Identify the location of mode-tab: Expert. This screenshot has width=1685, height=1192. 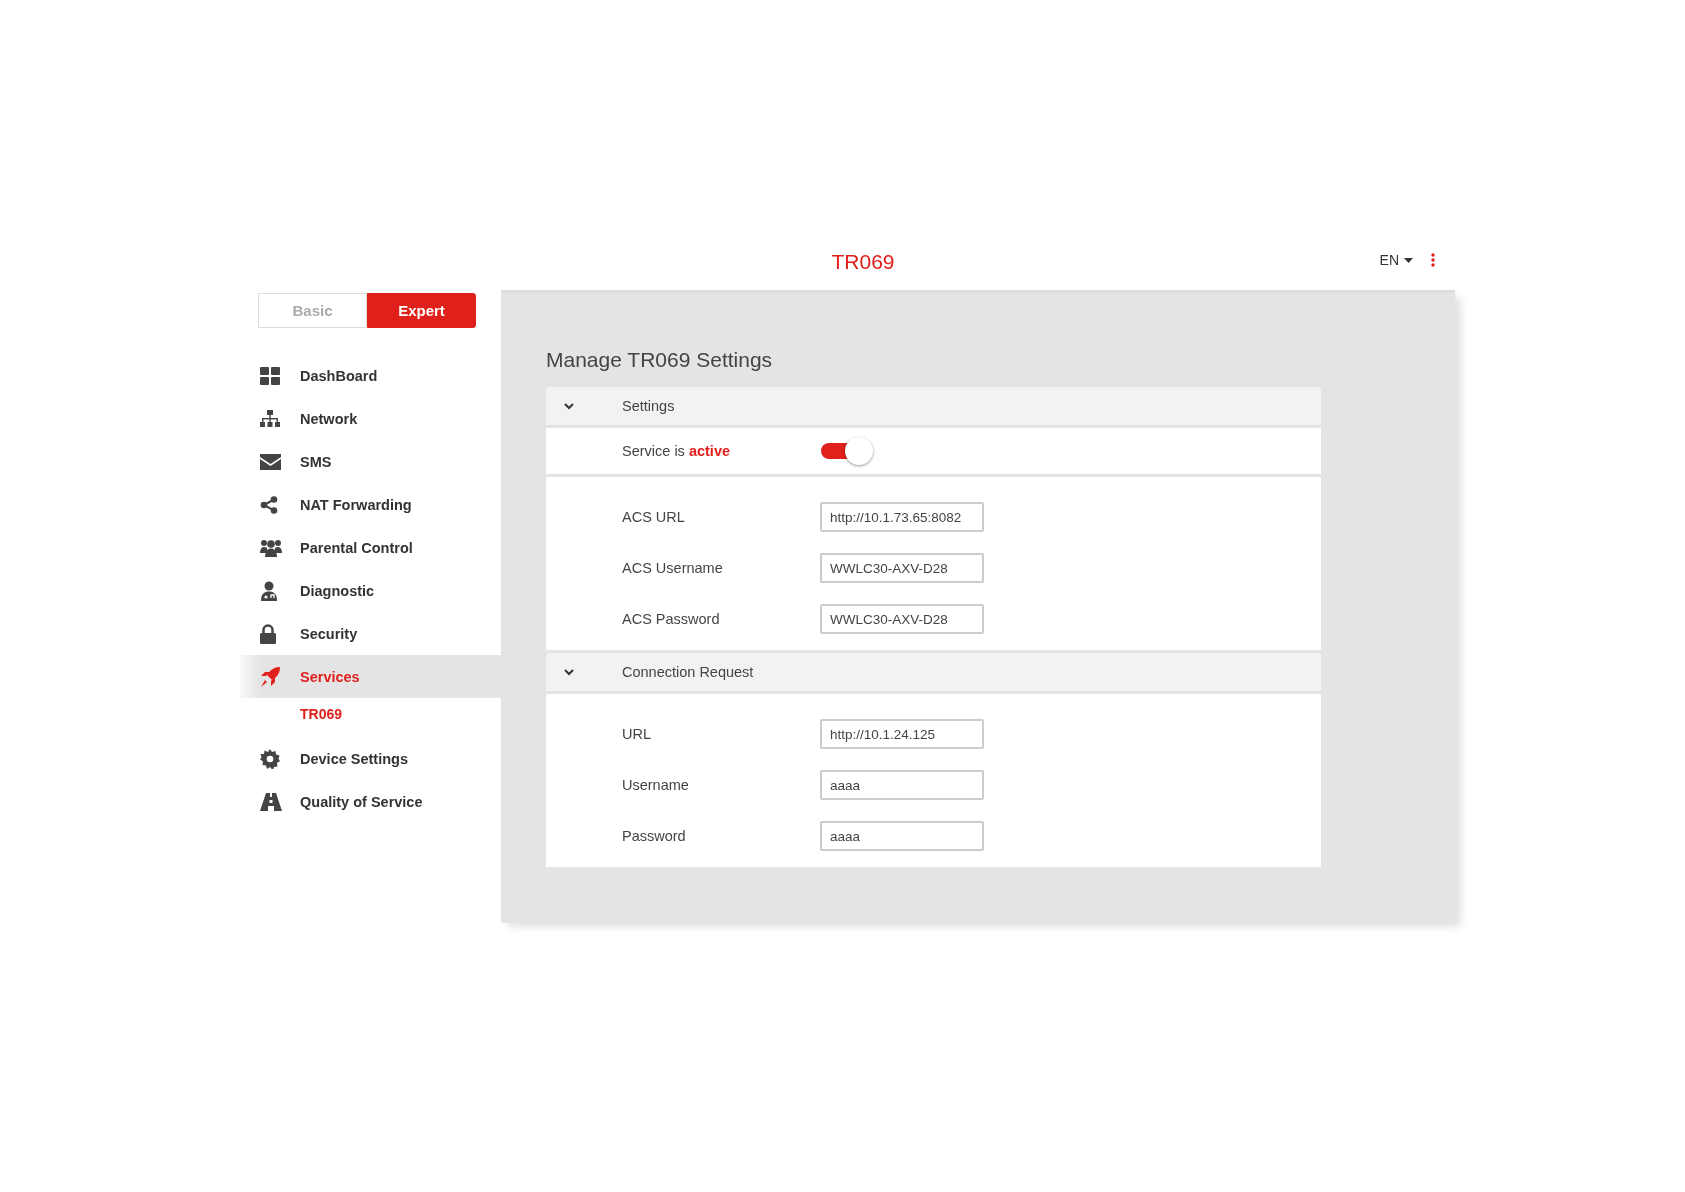
(421, 310).